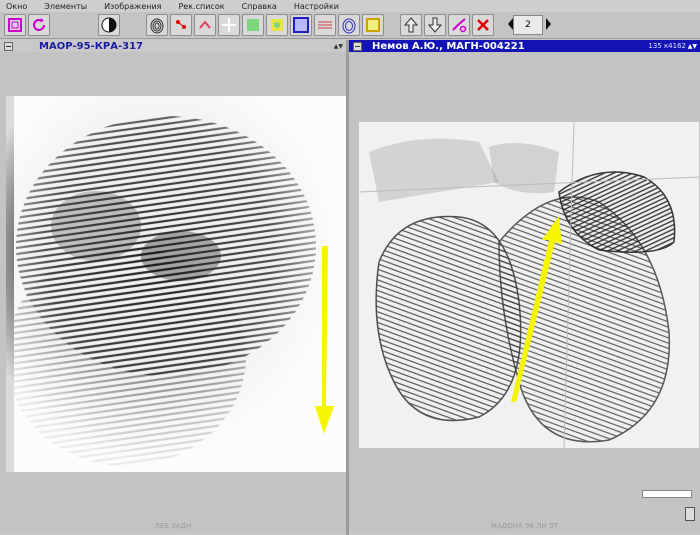 Image resolution: width=700 pixels, height=535 pixels. What do you see at coordinates (448, 46) in the screenshot?
I see `right-panel-title: Немов А.Ю., МАГН-004221` at bounding box center [448, 46].